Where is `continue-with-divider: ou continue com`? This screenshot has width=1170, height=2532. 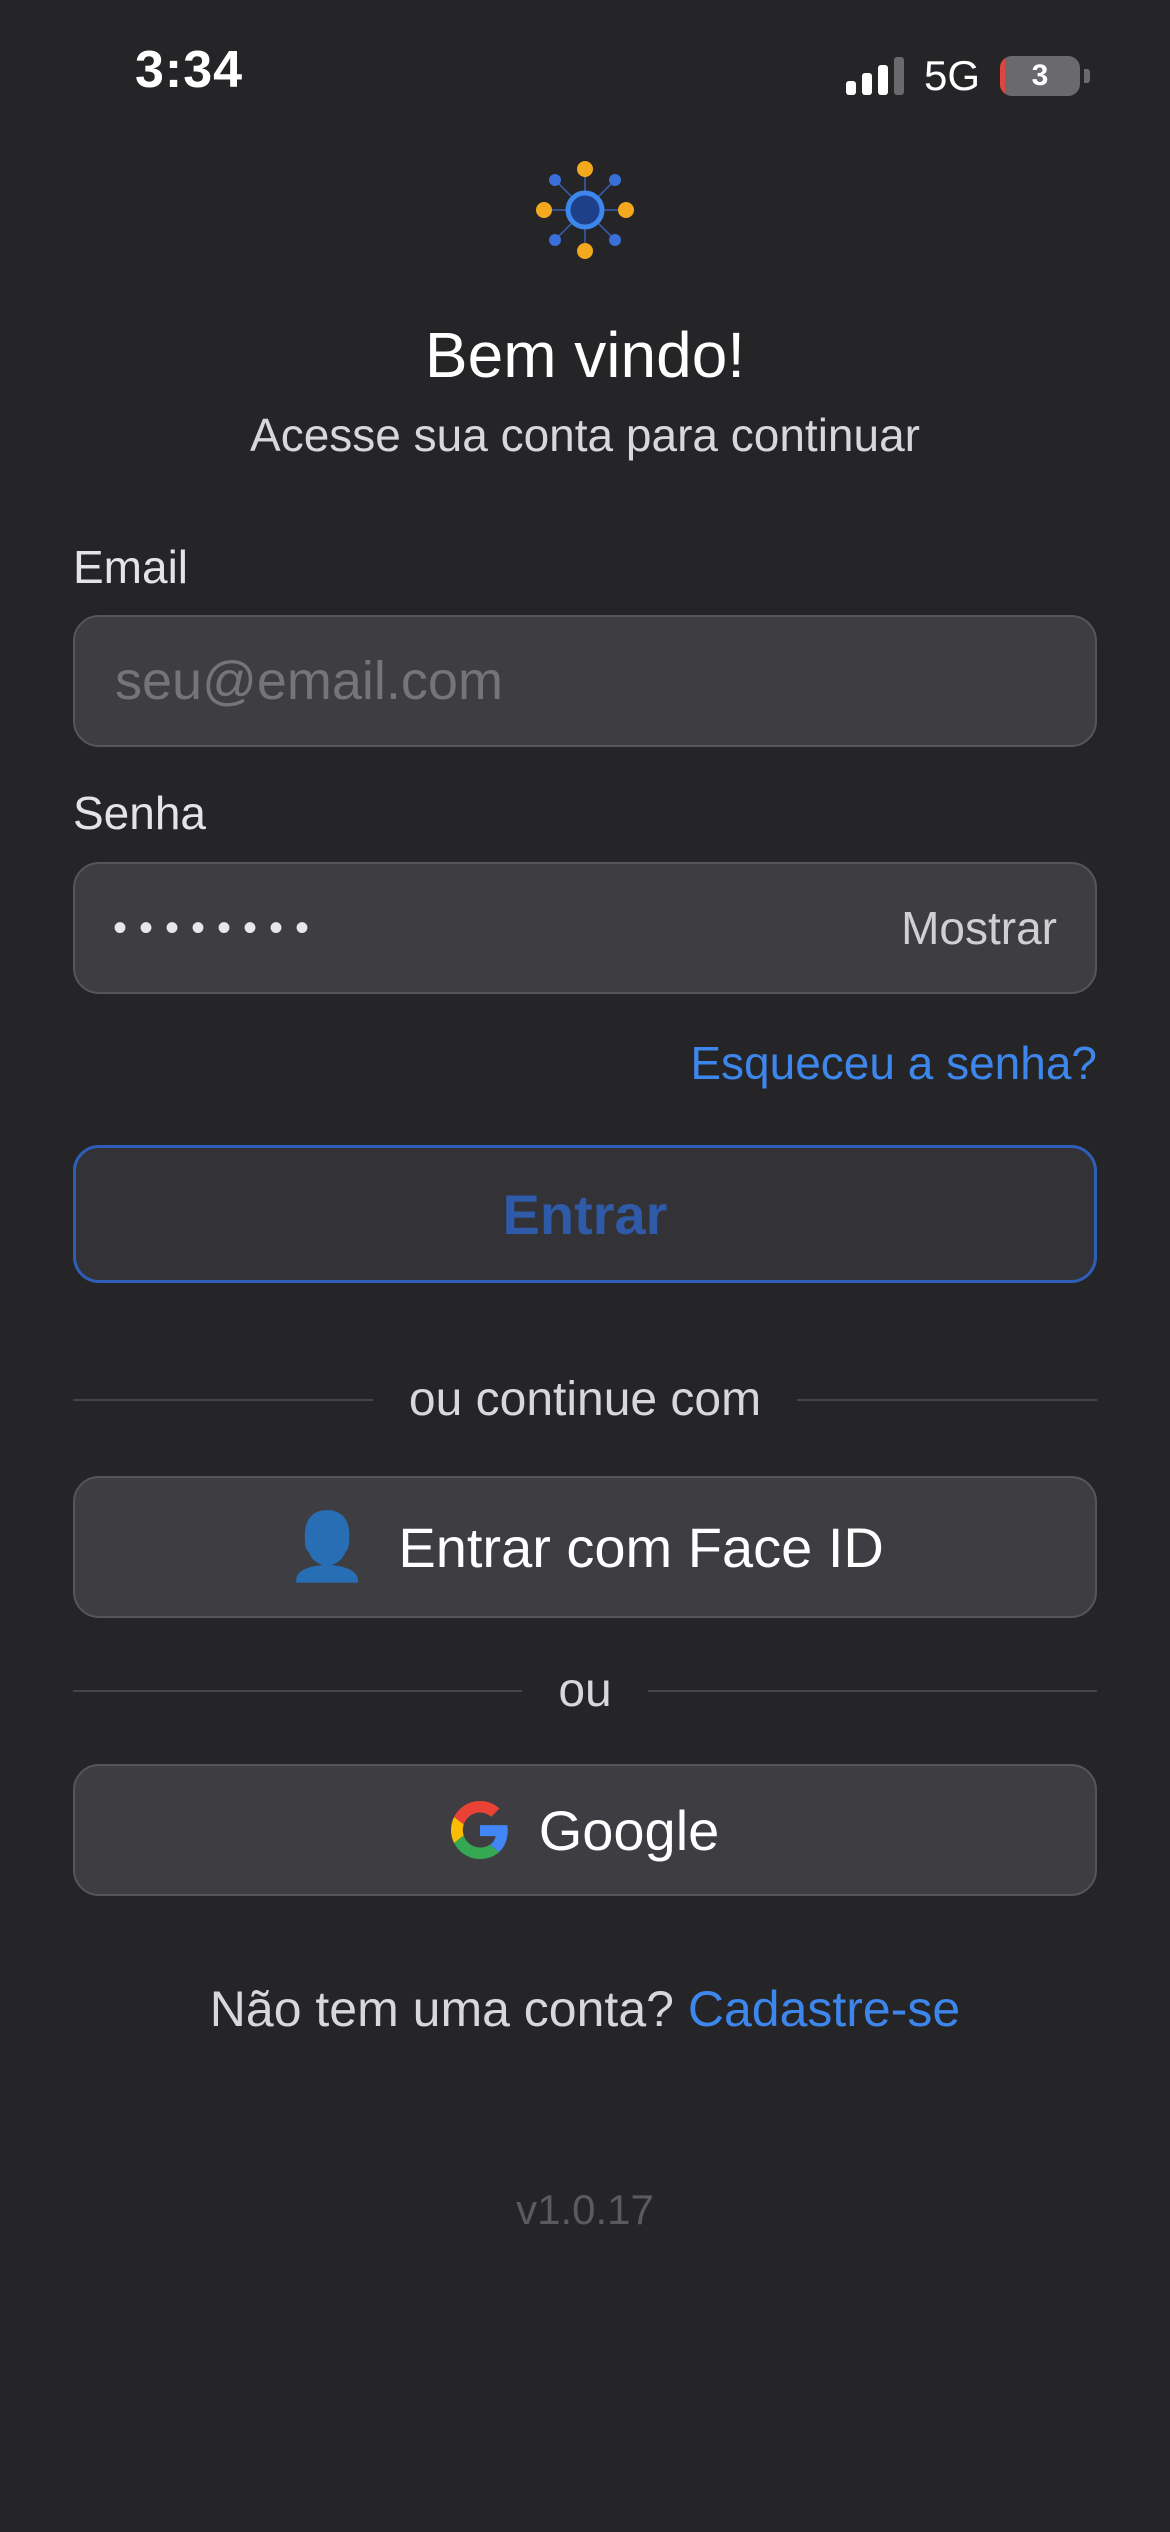
continue-with-divider: ou continue com is located at coordinates (585, 1399).